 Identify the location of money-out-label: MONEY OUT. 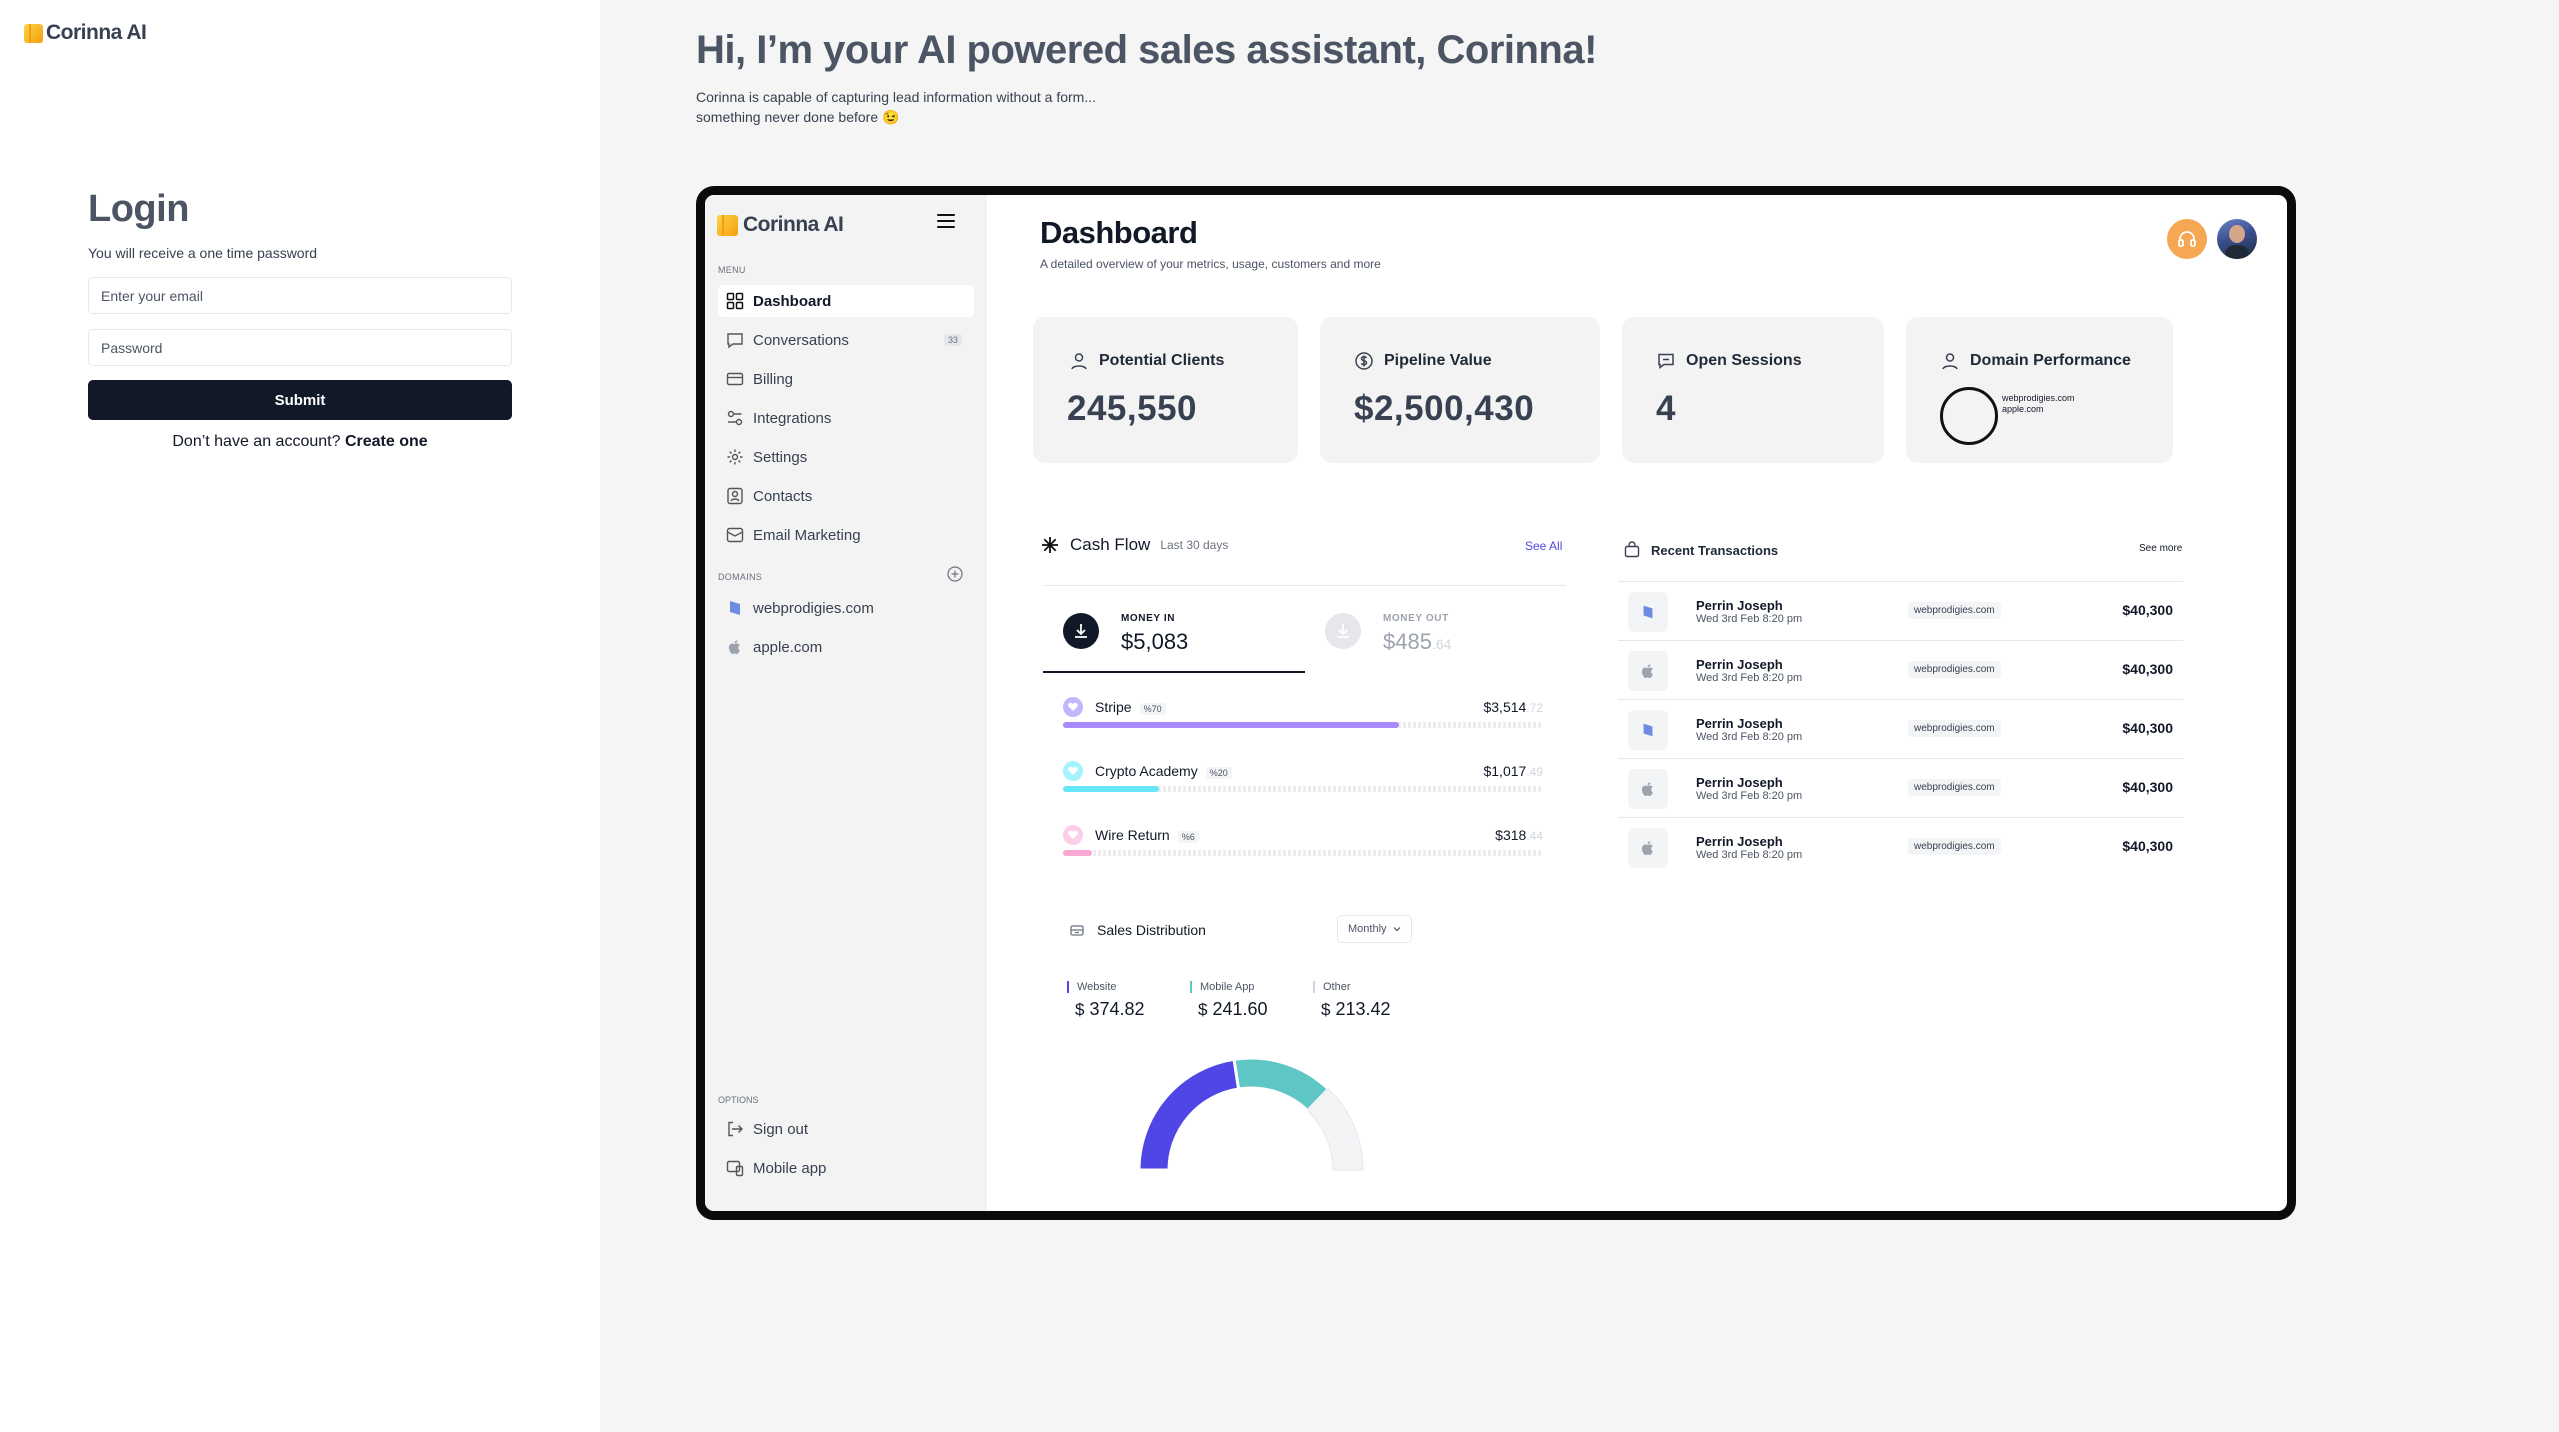
(1416, 618).